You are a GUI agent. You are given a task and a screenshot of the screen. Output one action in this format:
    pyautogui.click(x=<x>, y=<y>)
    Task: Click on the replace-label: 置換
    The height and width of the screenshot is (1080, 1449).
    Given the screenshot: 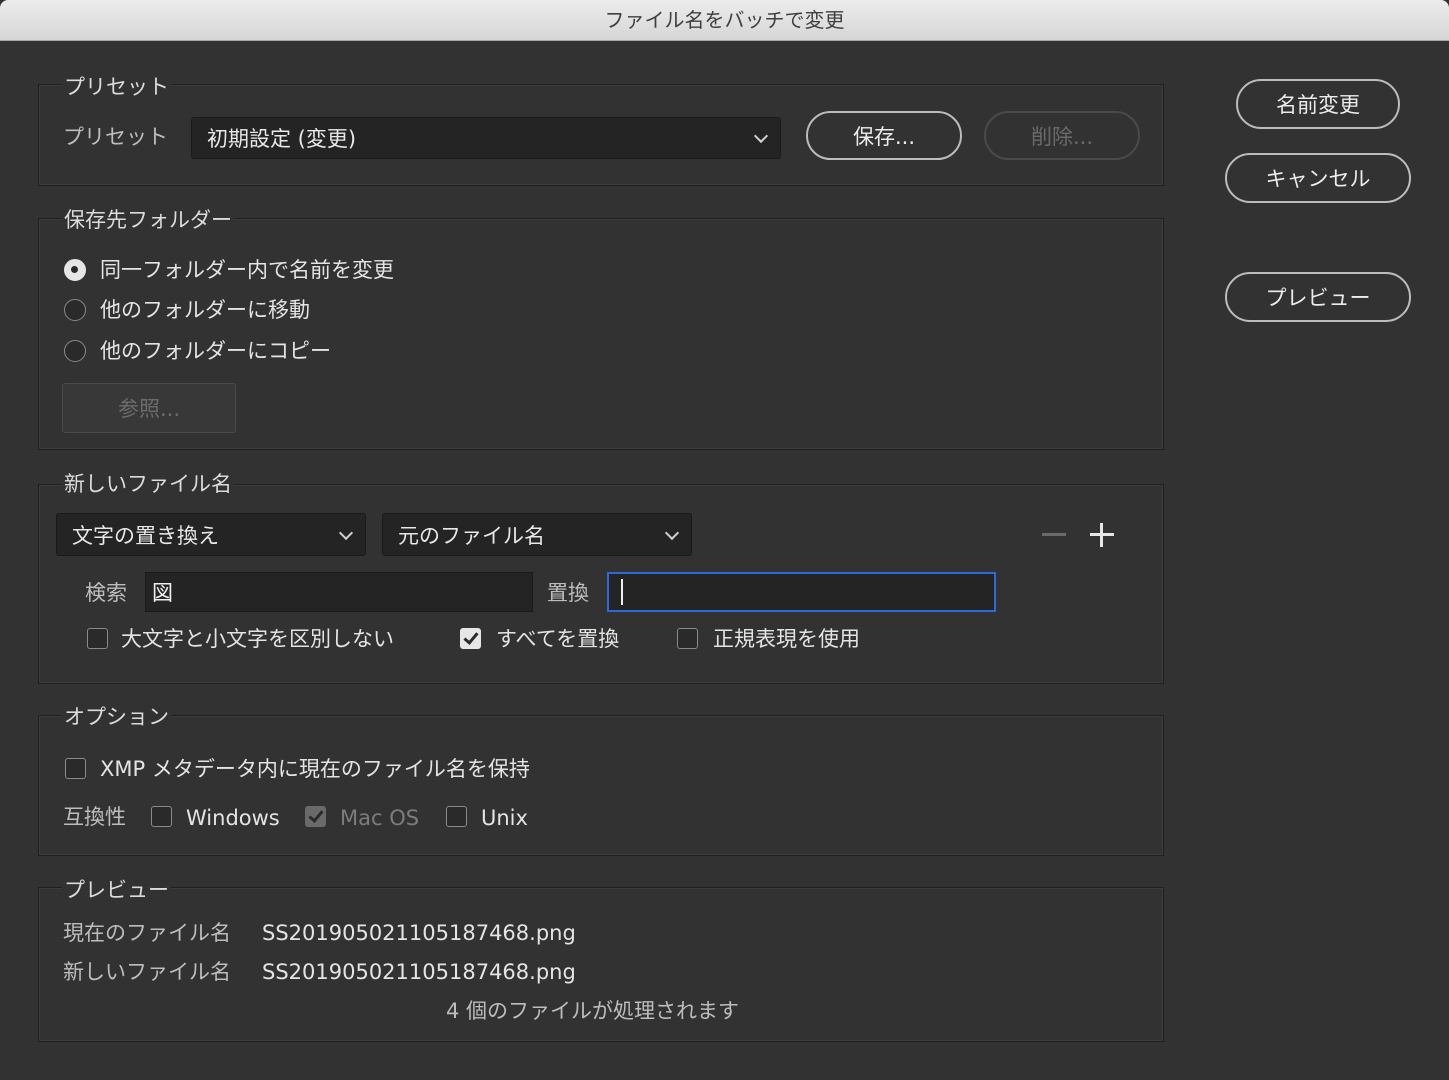 What is the action you would take?
    pyautogui.click(x=568, y=593)
    